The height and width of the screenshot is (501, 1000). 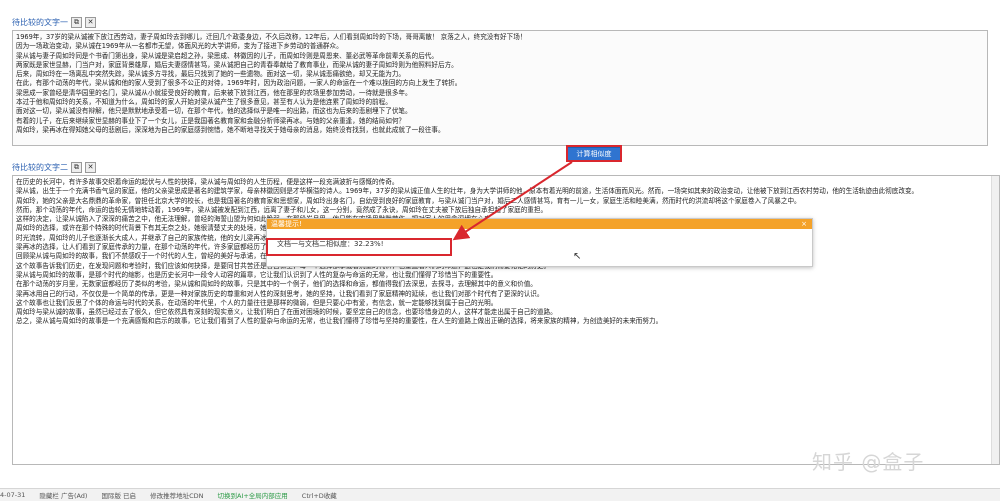 I want to click on zhihu-watermark: 知乎 @盒子, so click(x=868, y=462).